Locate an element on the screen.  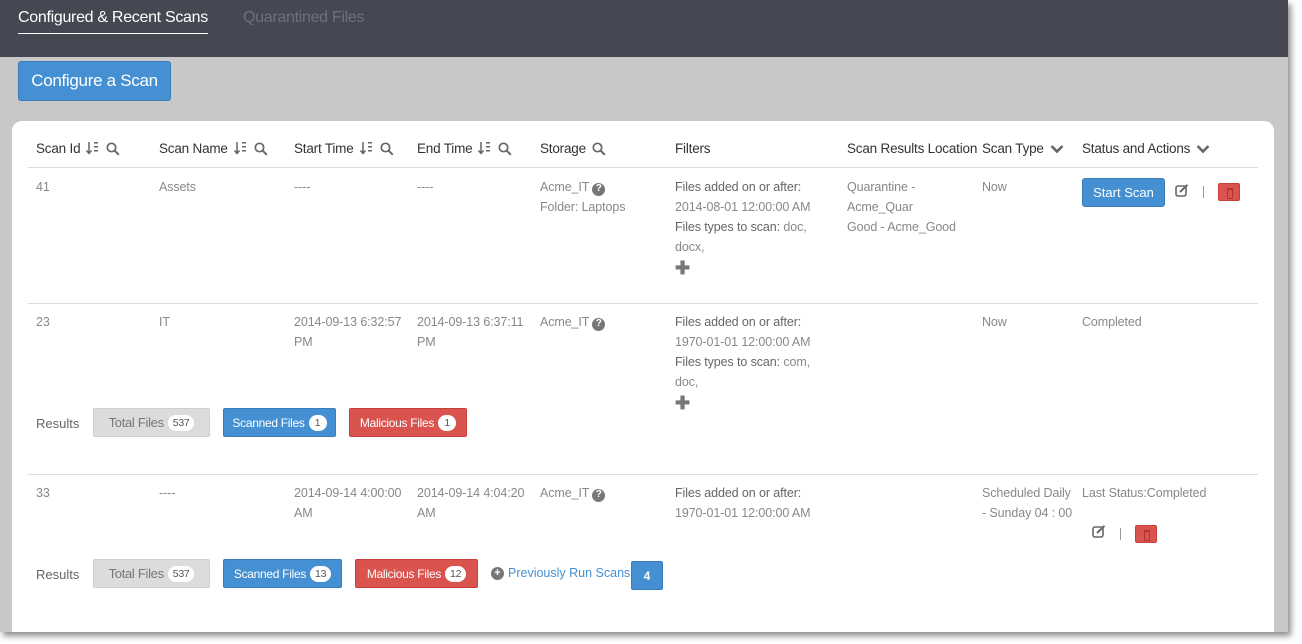
column-label: Storage is located at coordinates (563, 148).